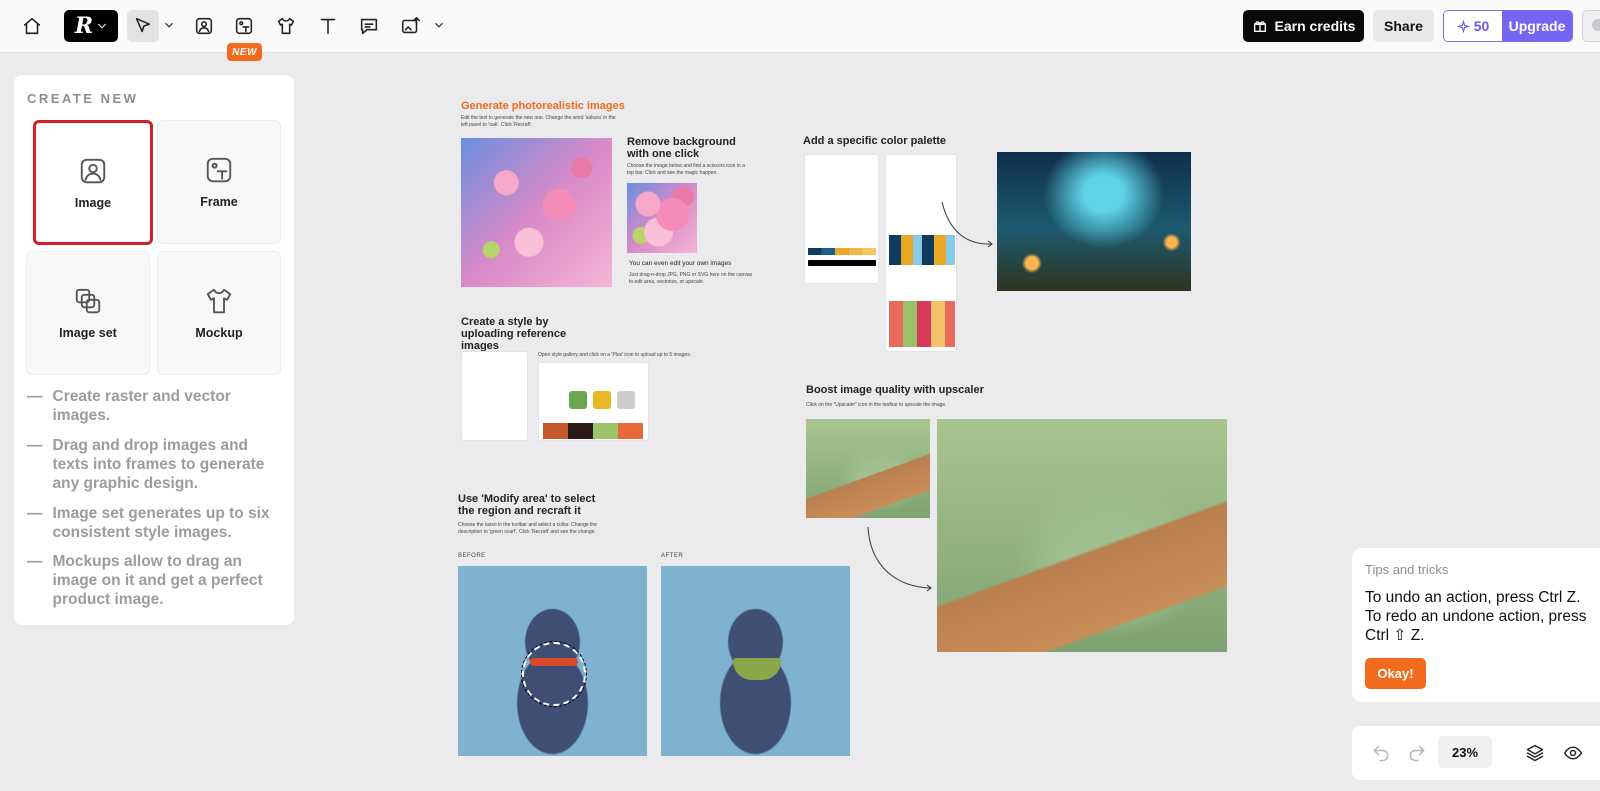  What do you see at coordinates (755, 661) in the screenshot?
I see `dog-after-image` at bounding box center [755, 661].